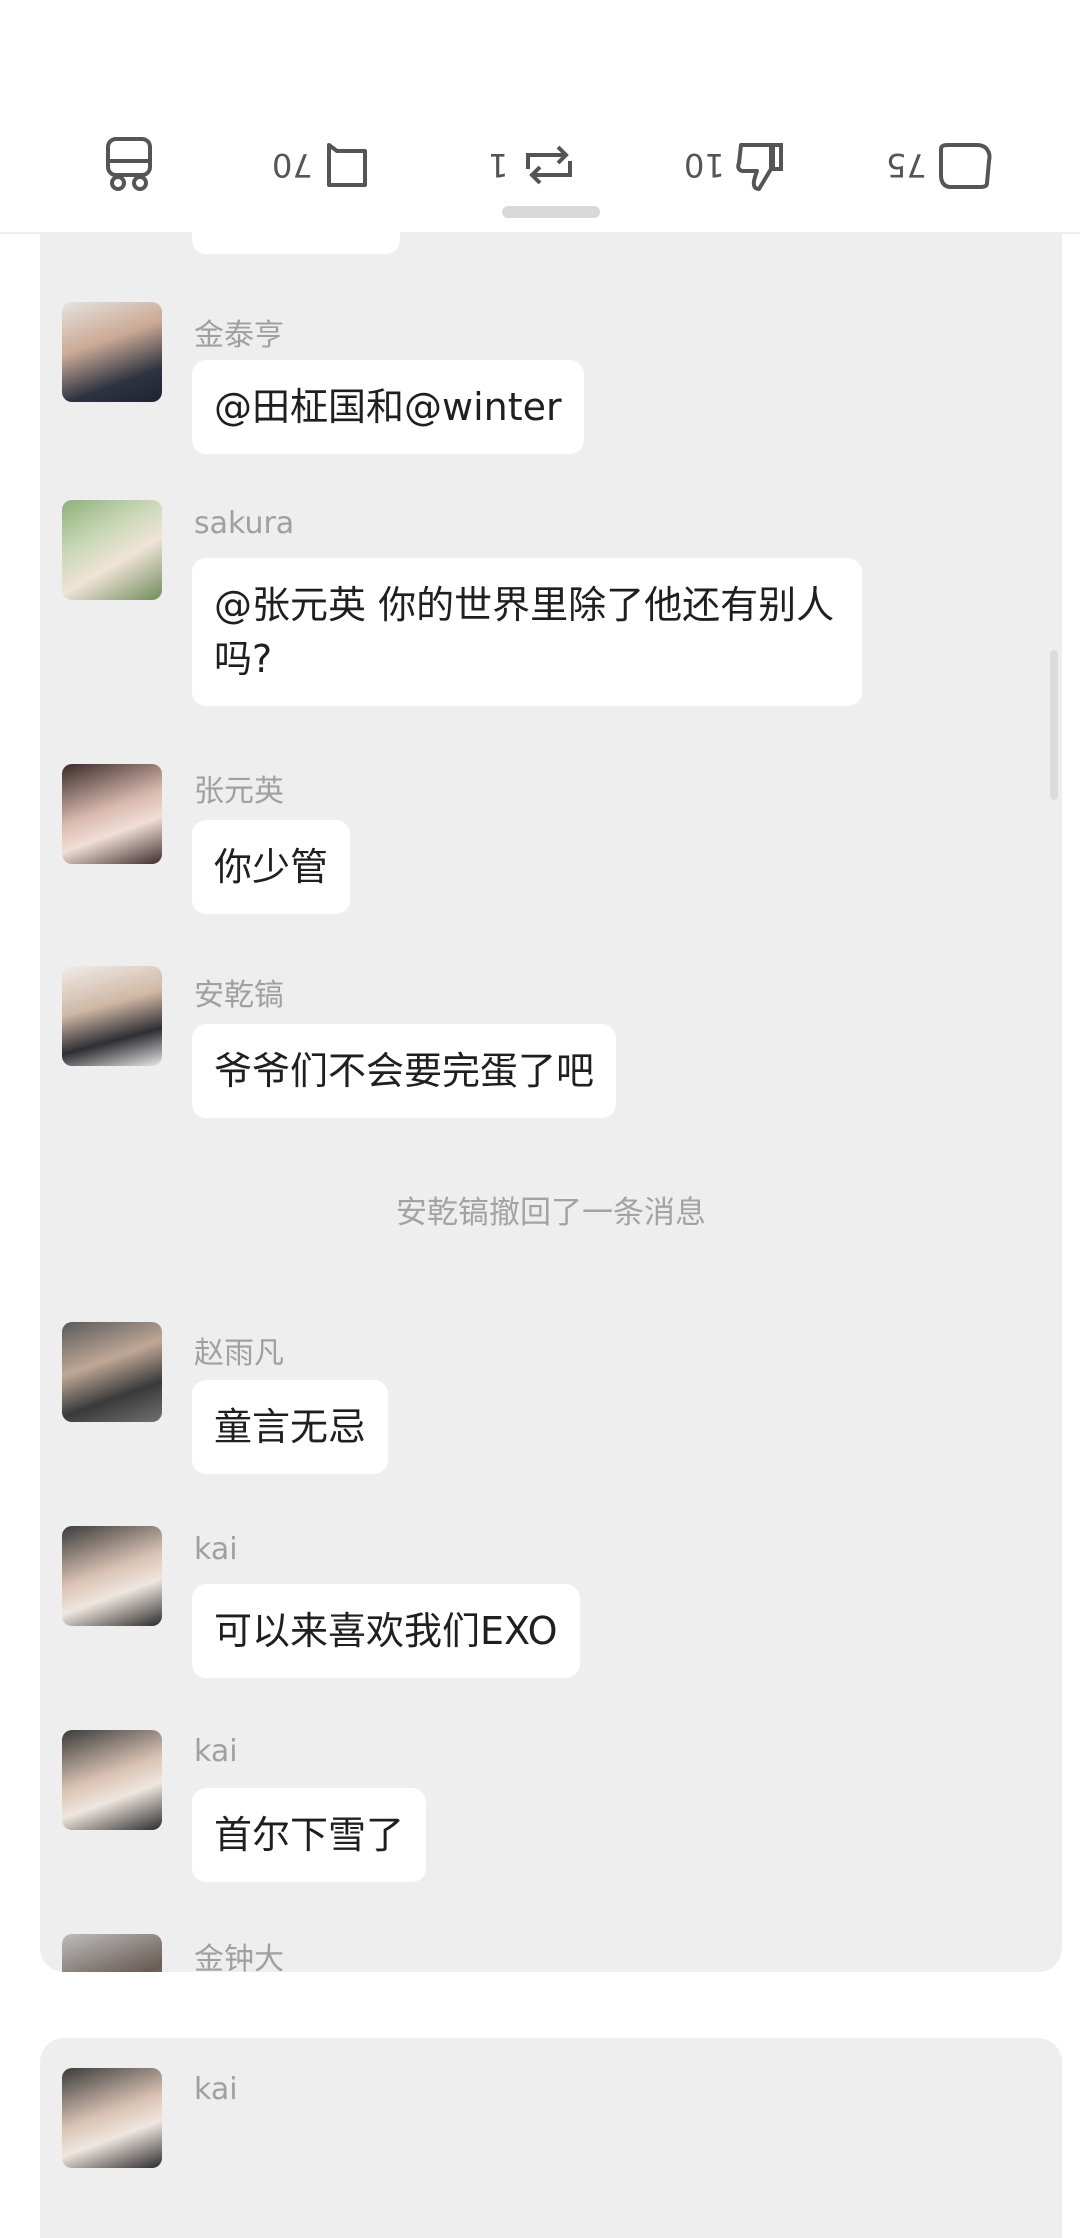 The width and height of the screenshot is (1080, 2238). What do you see at coordinates (271, 867) in the screenshot?
I see `message-bubble: 你少管` at bounding box center [271, 867].